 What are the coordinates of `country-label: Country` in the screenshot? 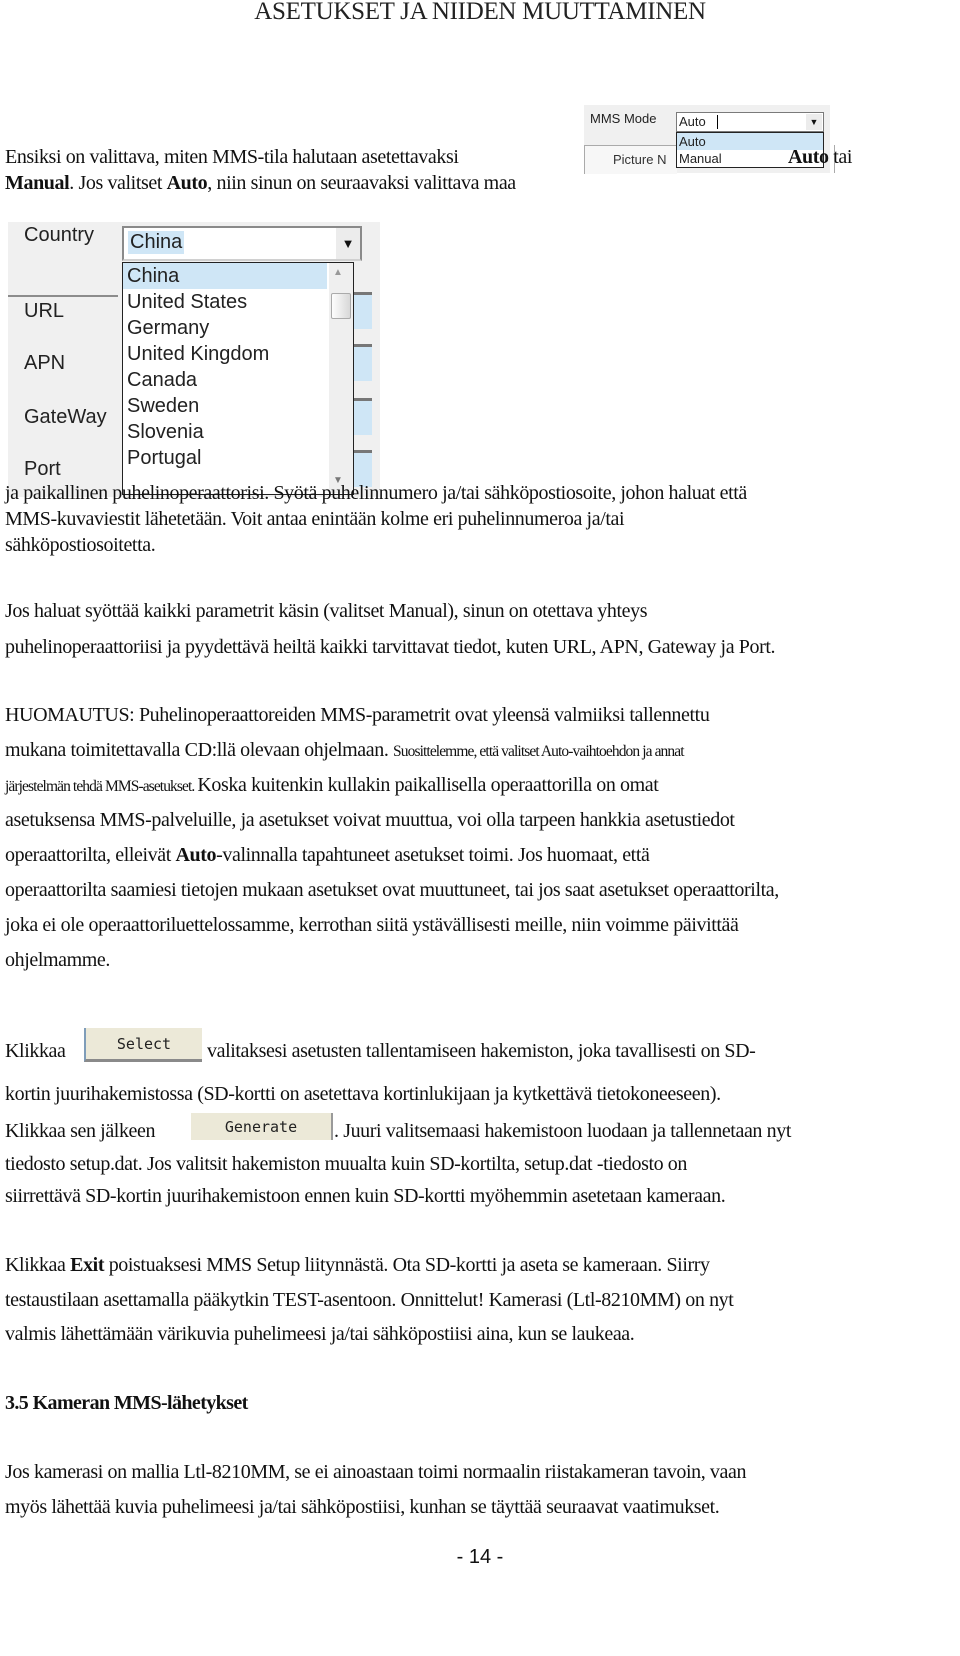 It's located at (59, 235).